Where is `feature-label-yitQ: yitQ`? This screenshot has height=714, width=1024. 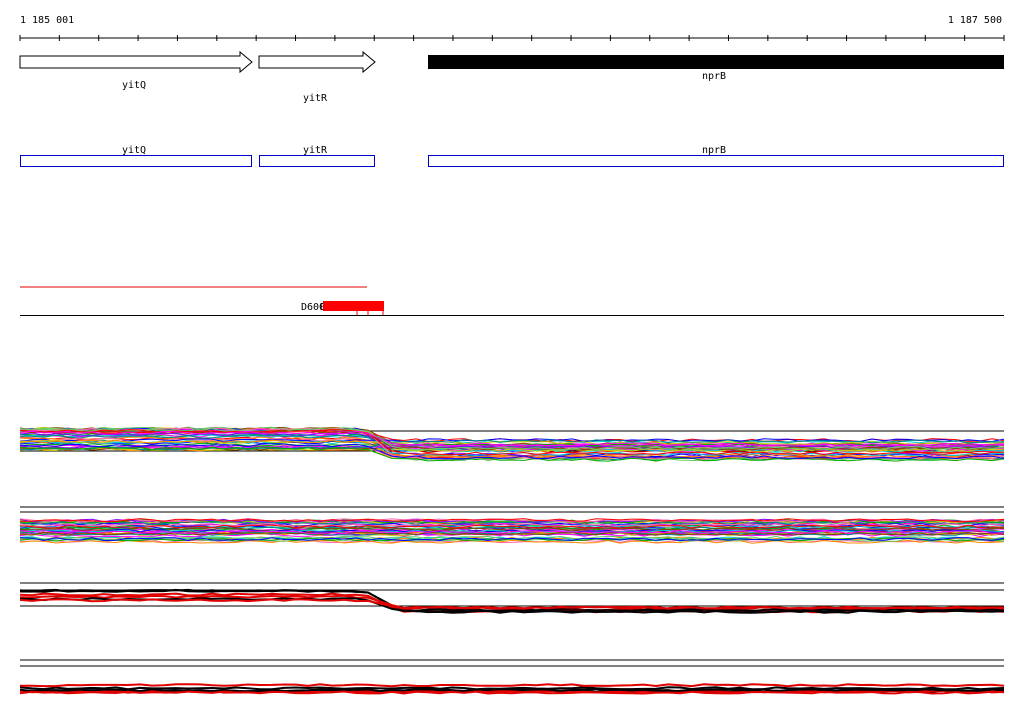 feature-label-yitQ: yitQ is located at coordinates (134, 150).